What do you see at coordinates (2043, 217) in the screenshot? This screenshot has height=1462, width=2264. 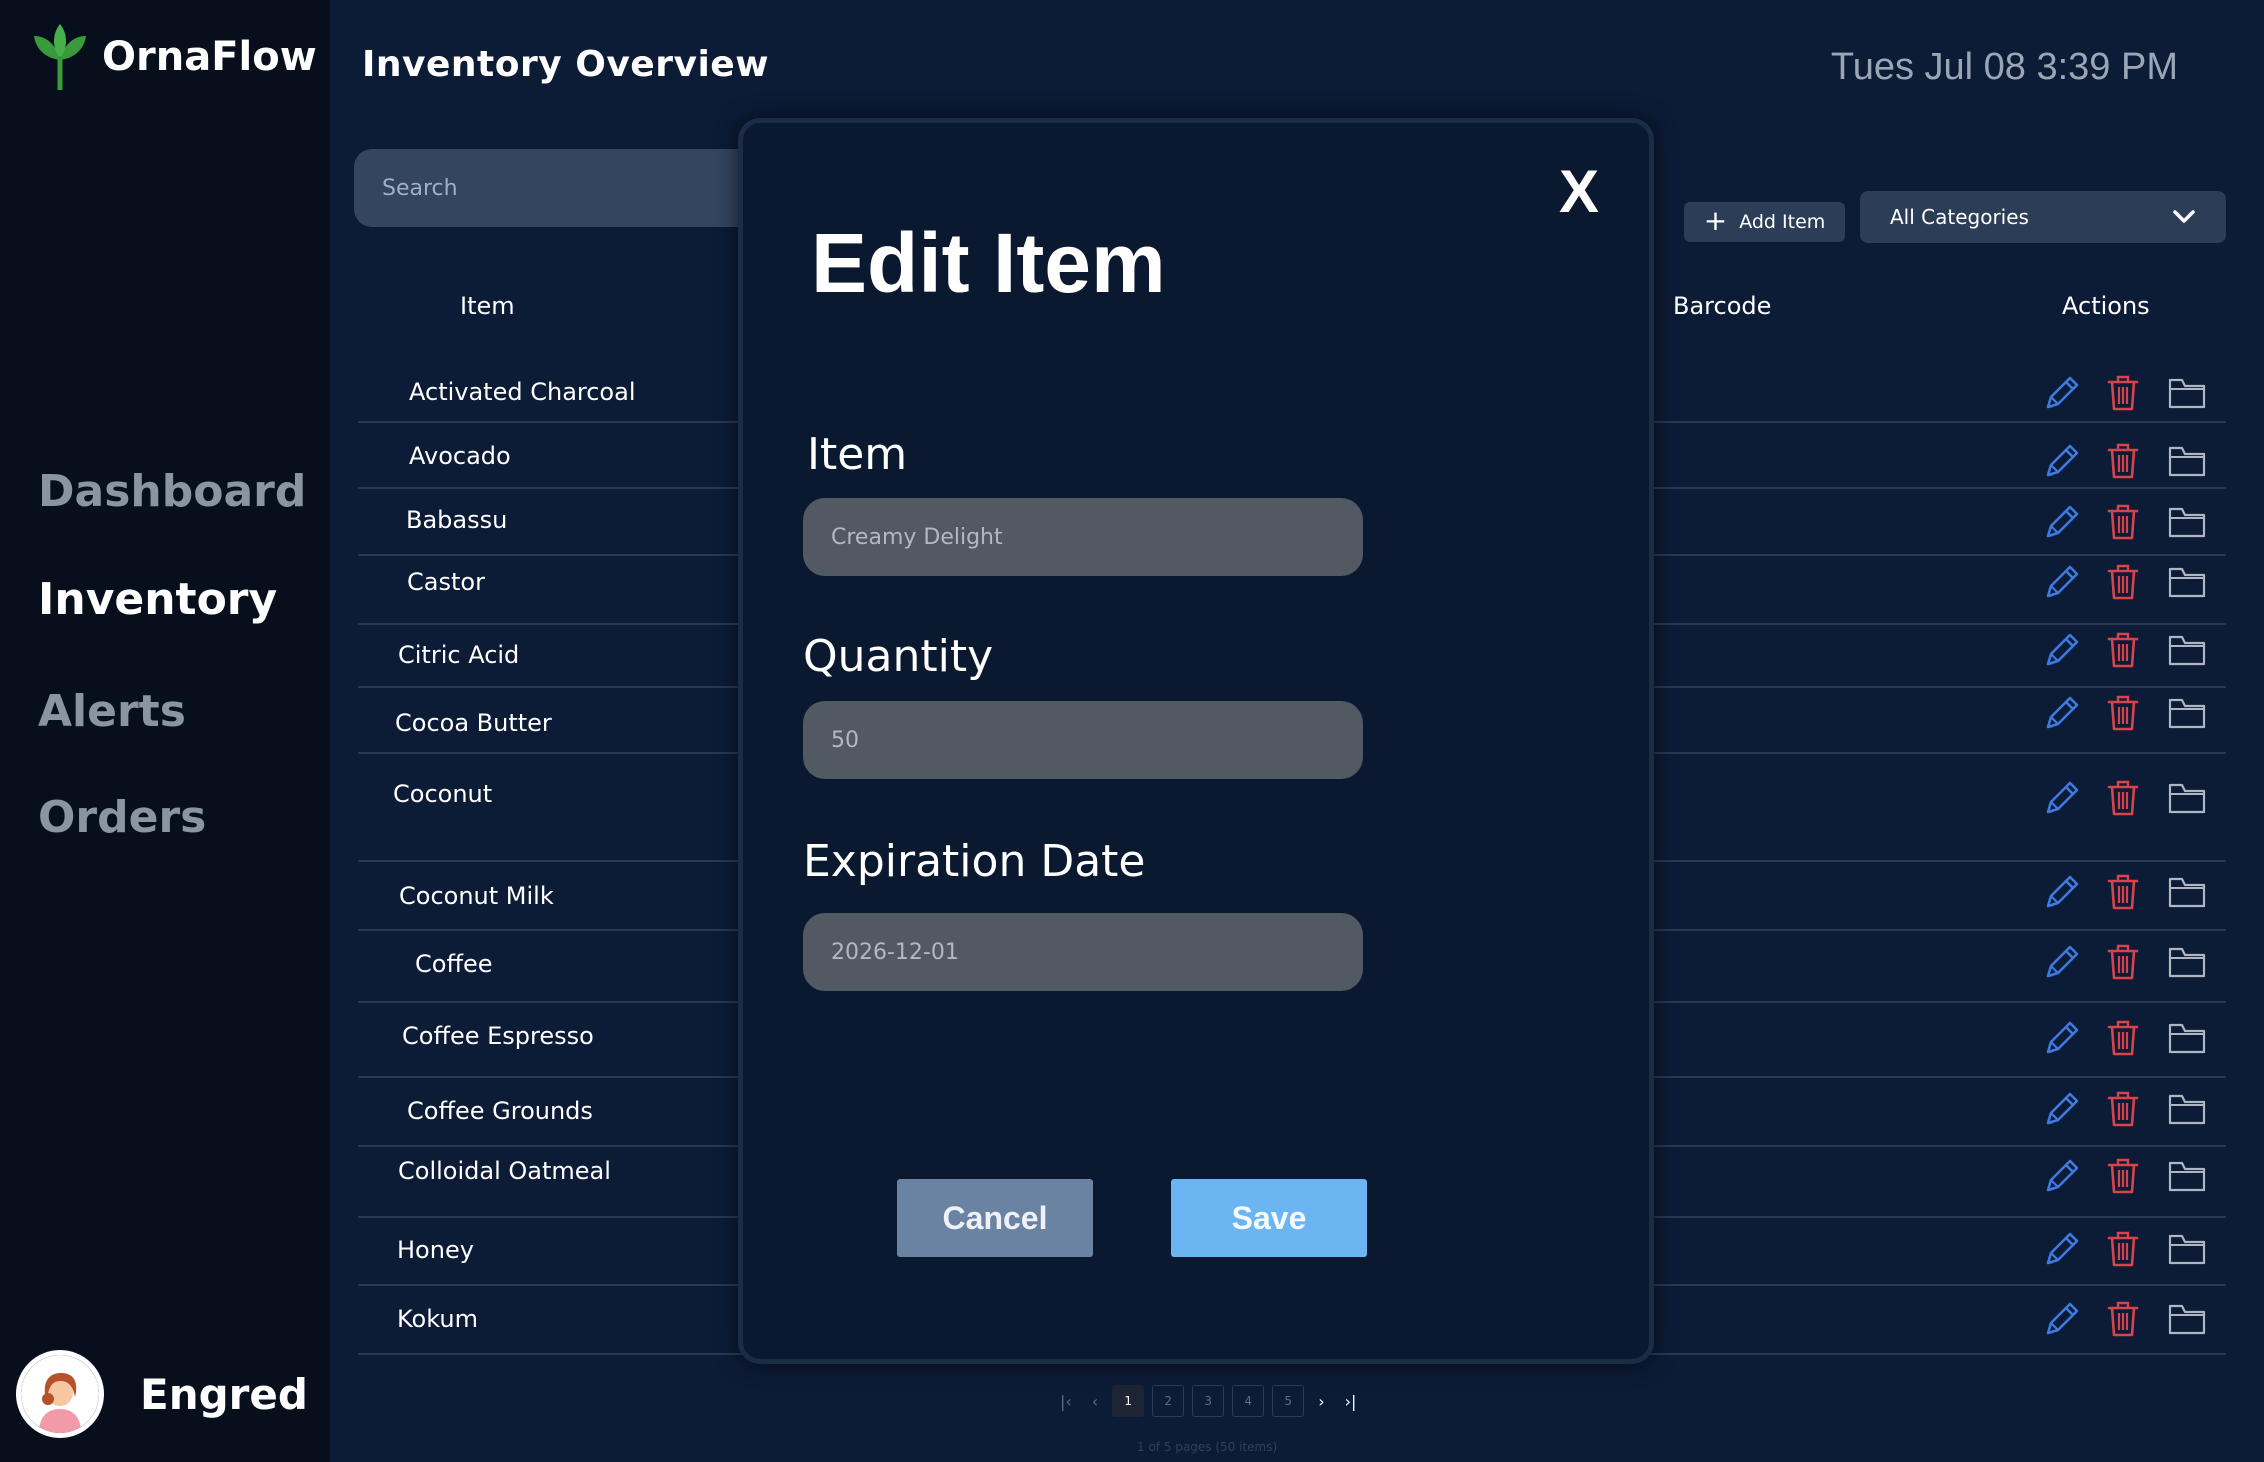 I see `category-select: All Categories` at bounding box center [2043, 217].